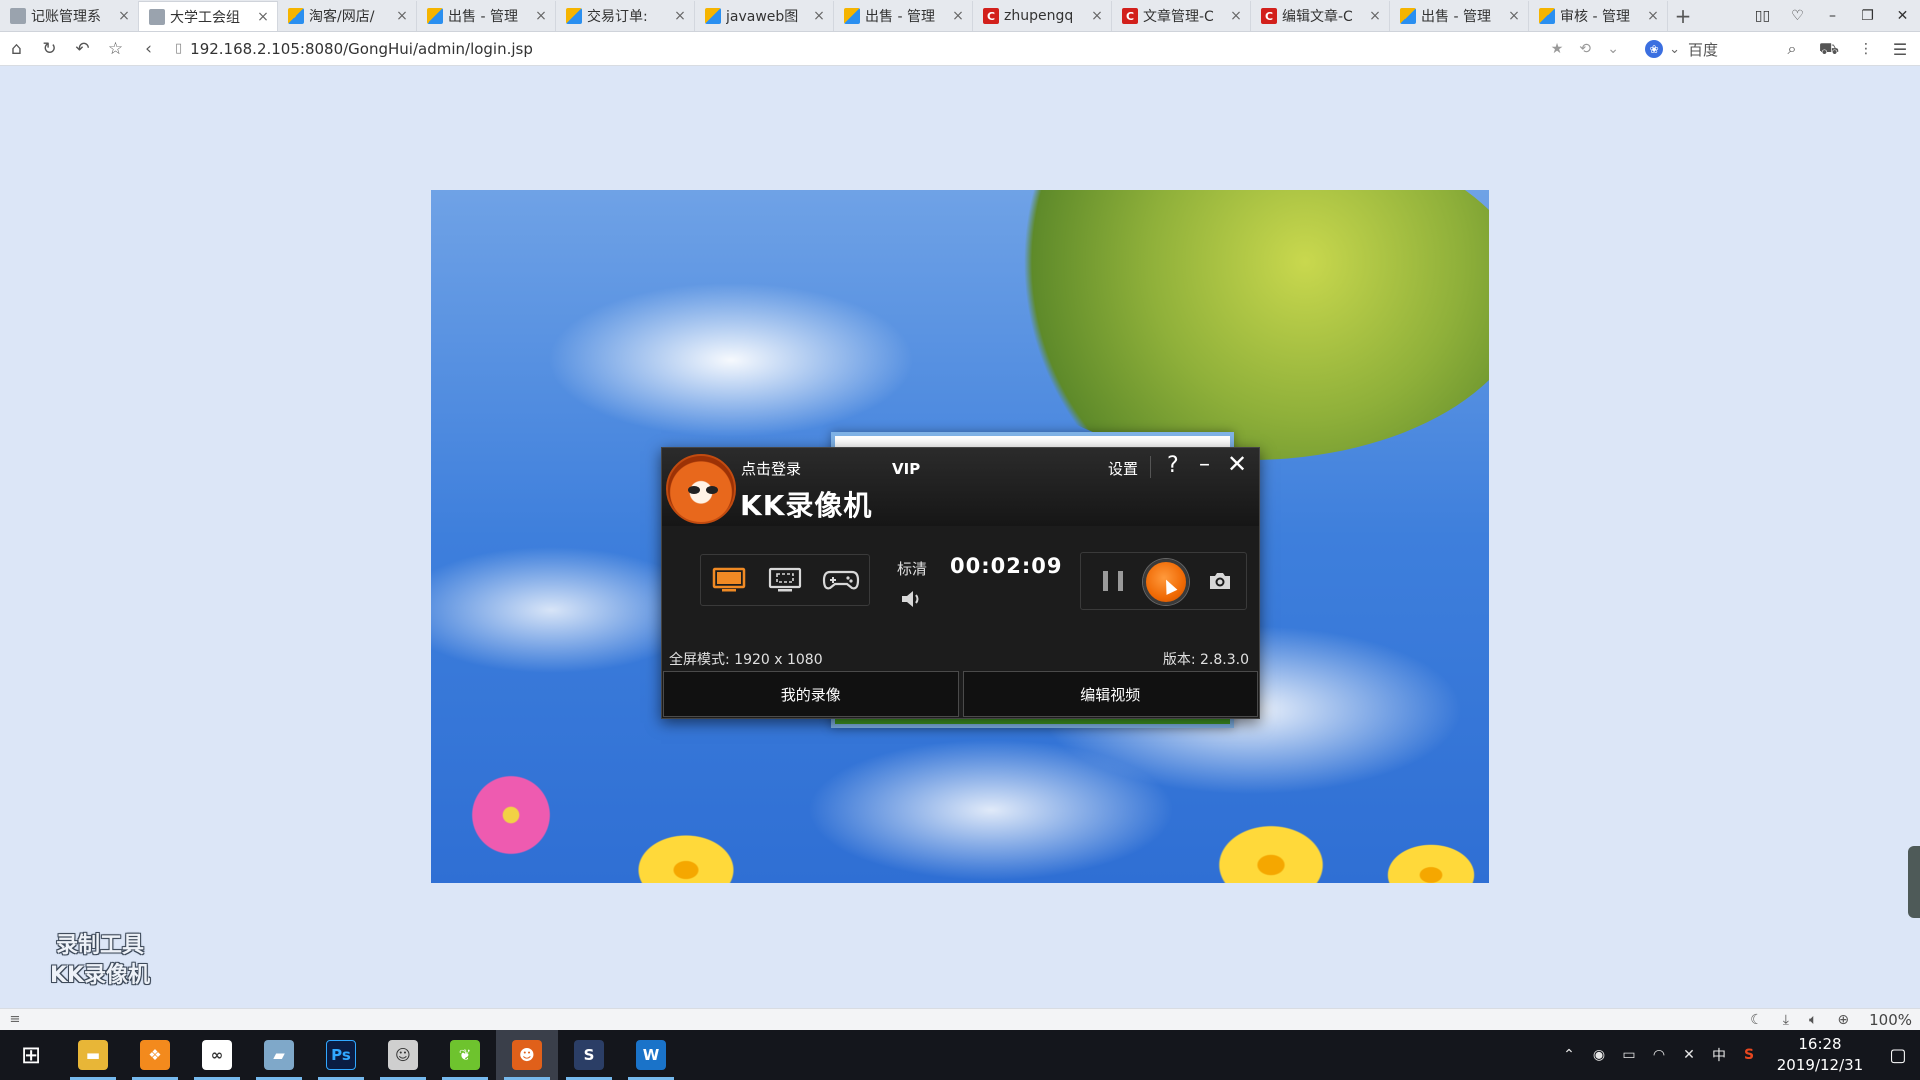  What do you see at coordinates (912, 599) in the screenshot?
I see `volume-icon` at bounding box center [912, 599].